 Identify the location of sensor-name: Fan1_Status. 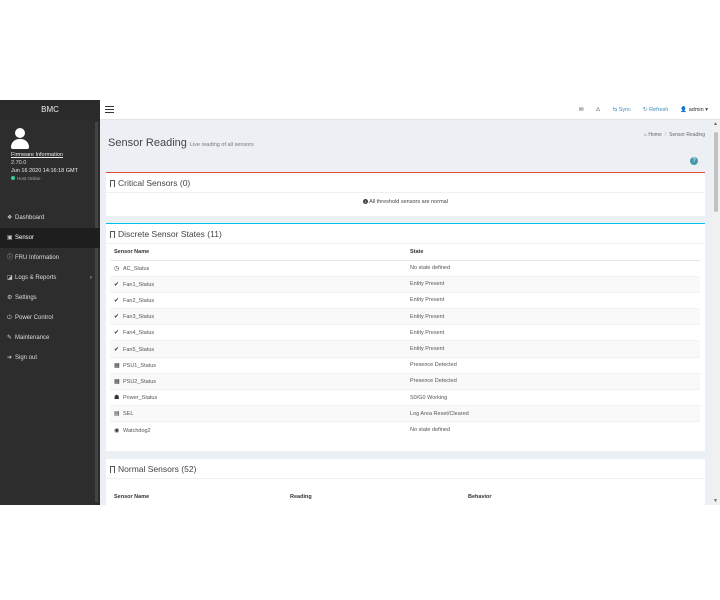
(139, 284).